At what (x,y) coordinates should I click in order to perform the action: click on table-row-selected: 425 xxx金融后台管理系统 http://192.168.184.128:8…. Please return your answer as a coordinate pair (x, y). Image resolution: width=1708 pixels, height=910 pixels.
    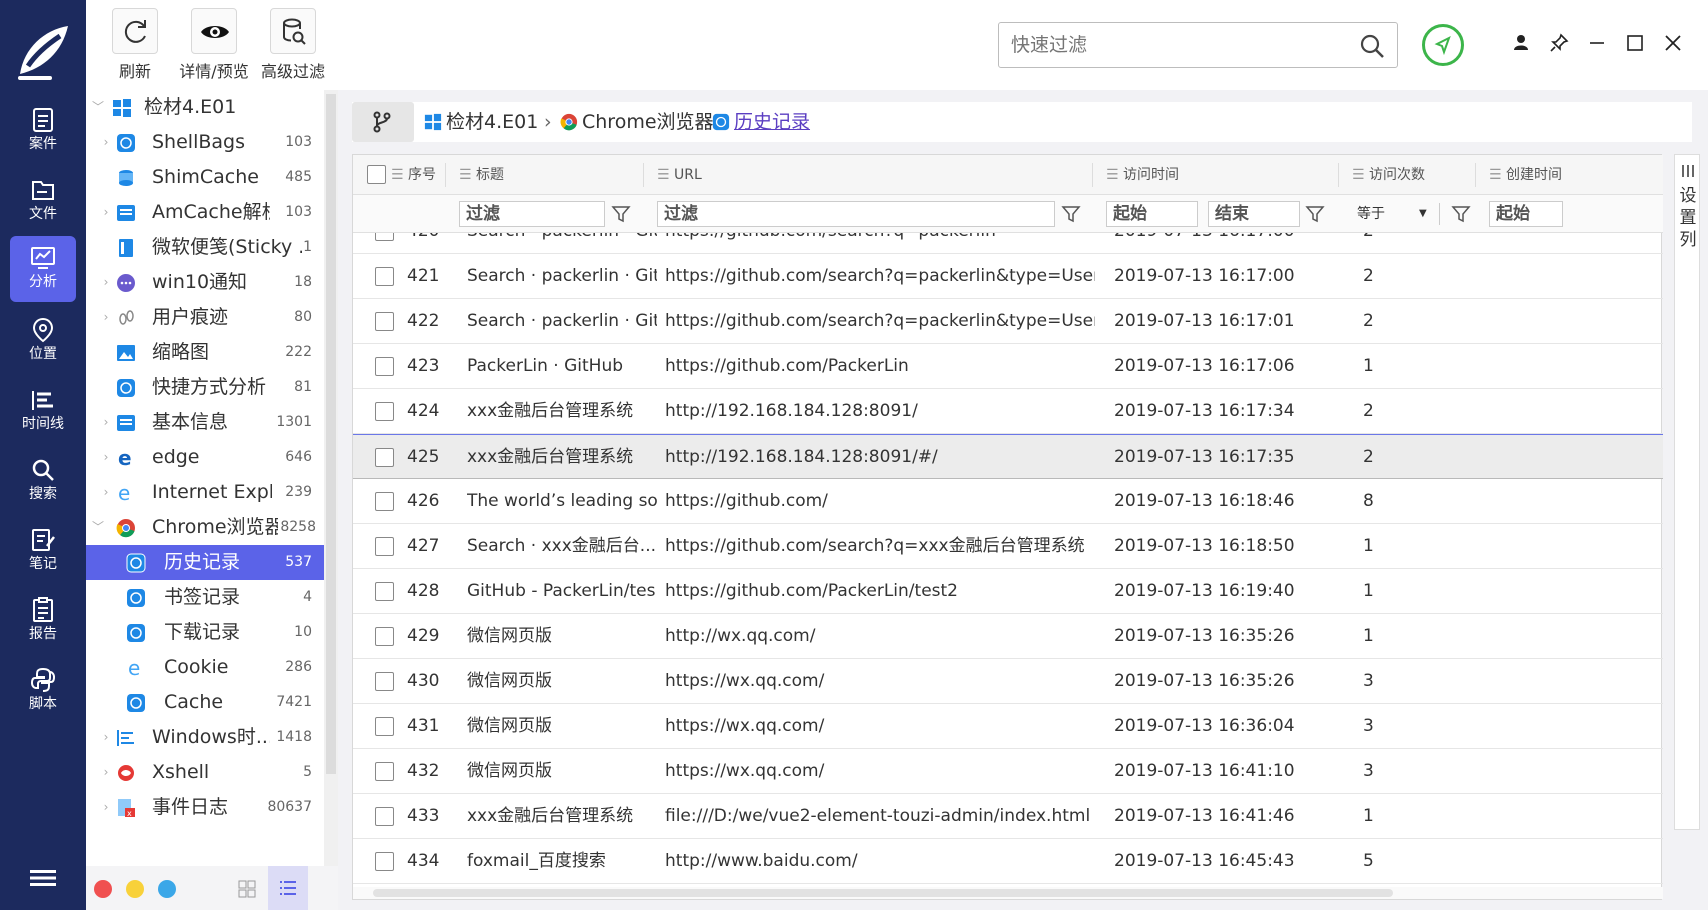
    Looking at the image, I should click on (1008, 456).